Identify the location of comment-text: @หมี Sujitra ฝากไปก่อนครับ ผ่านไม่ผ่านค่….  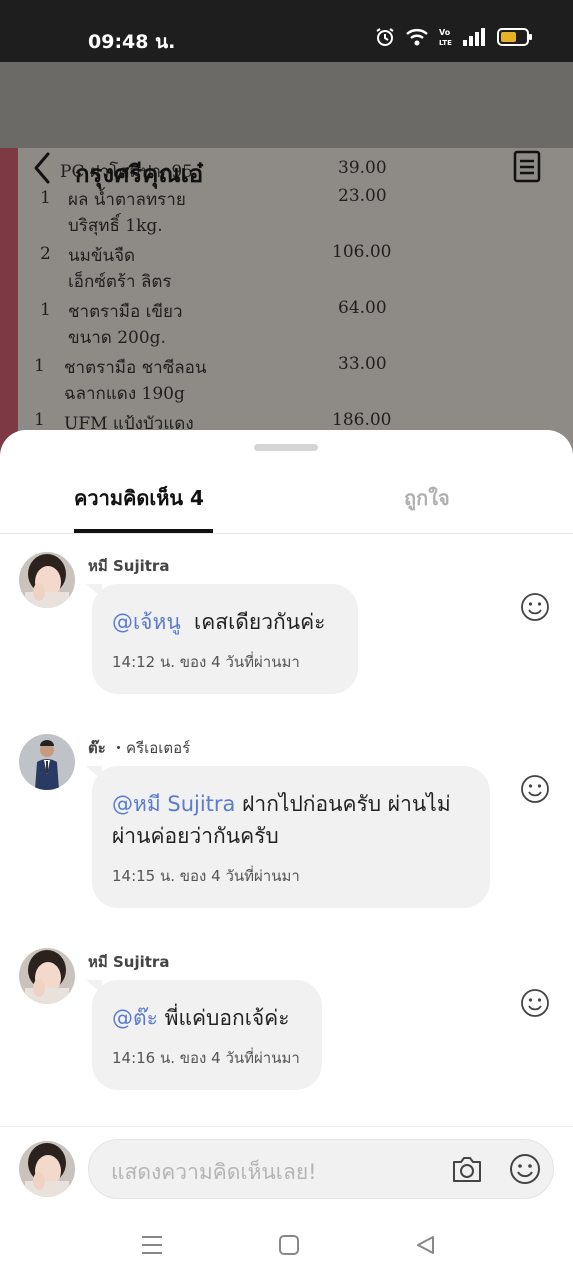
(291, 820).